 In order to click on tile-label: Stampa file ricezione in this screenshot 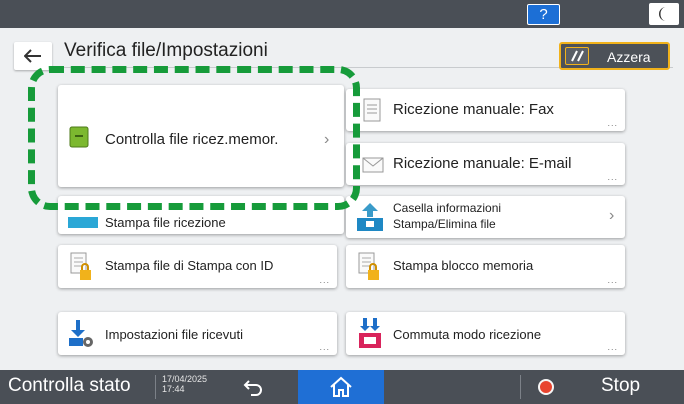, I will do `click(165, 222)`.